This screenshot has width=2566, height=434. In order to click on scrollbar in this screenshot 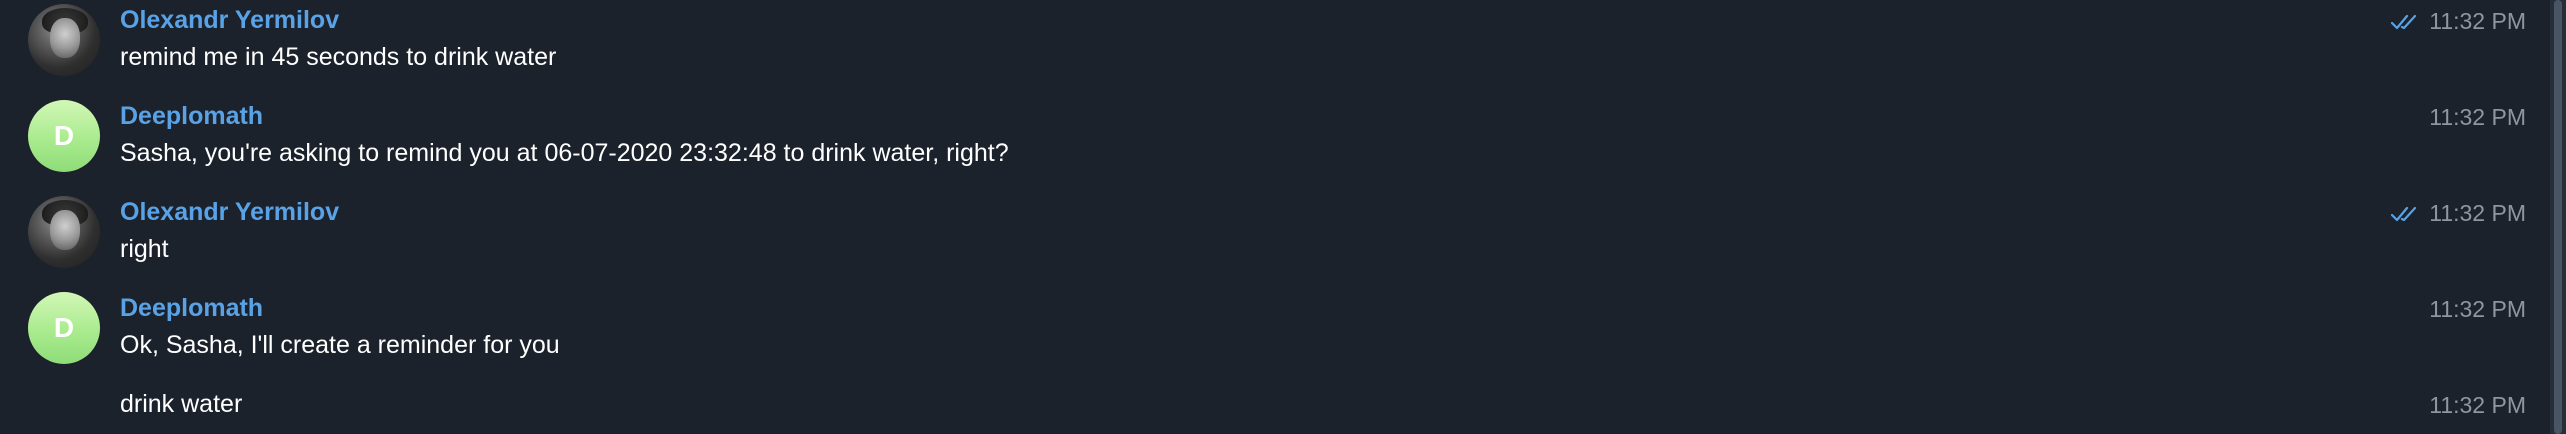, I will do `click(2558, 217)`.